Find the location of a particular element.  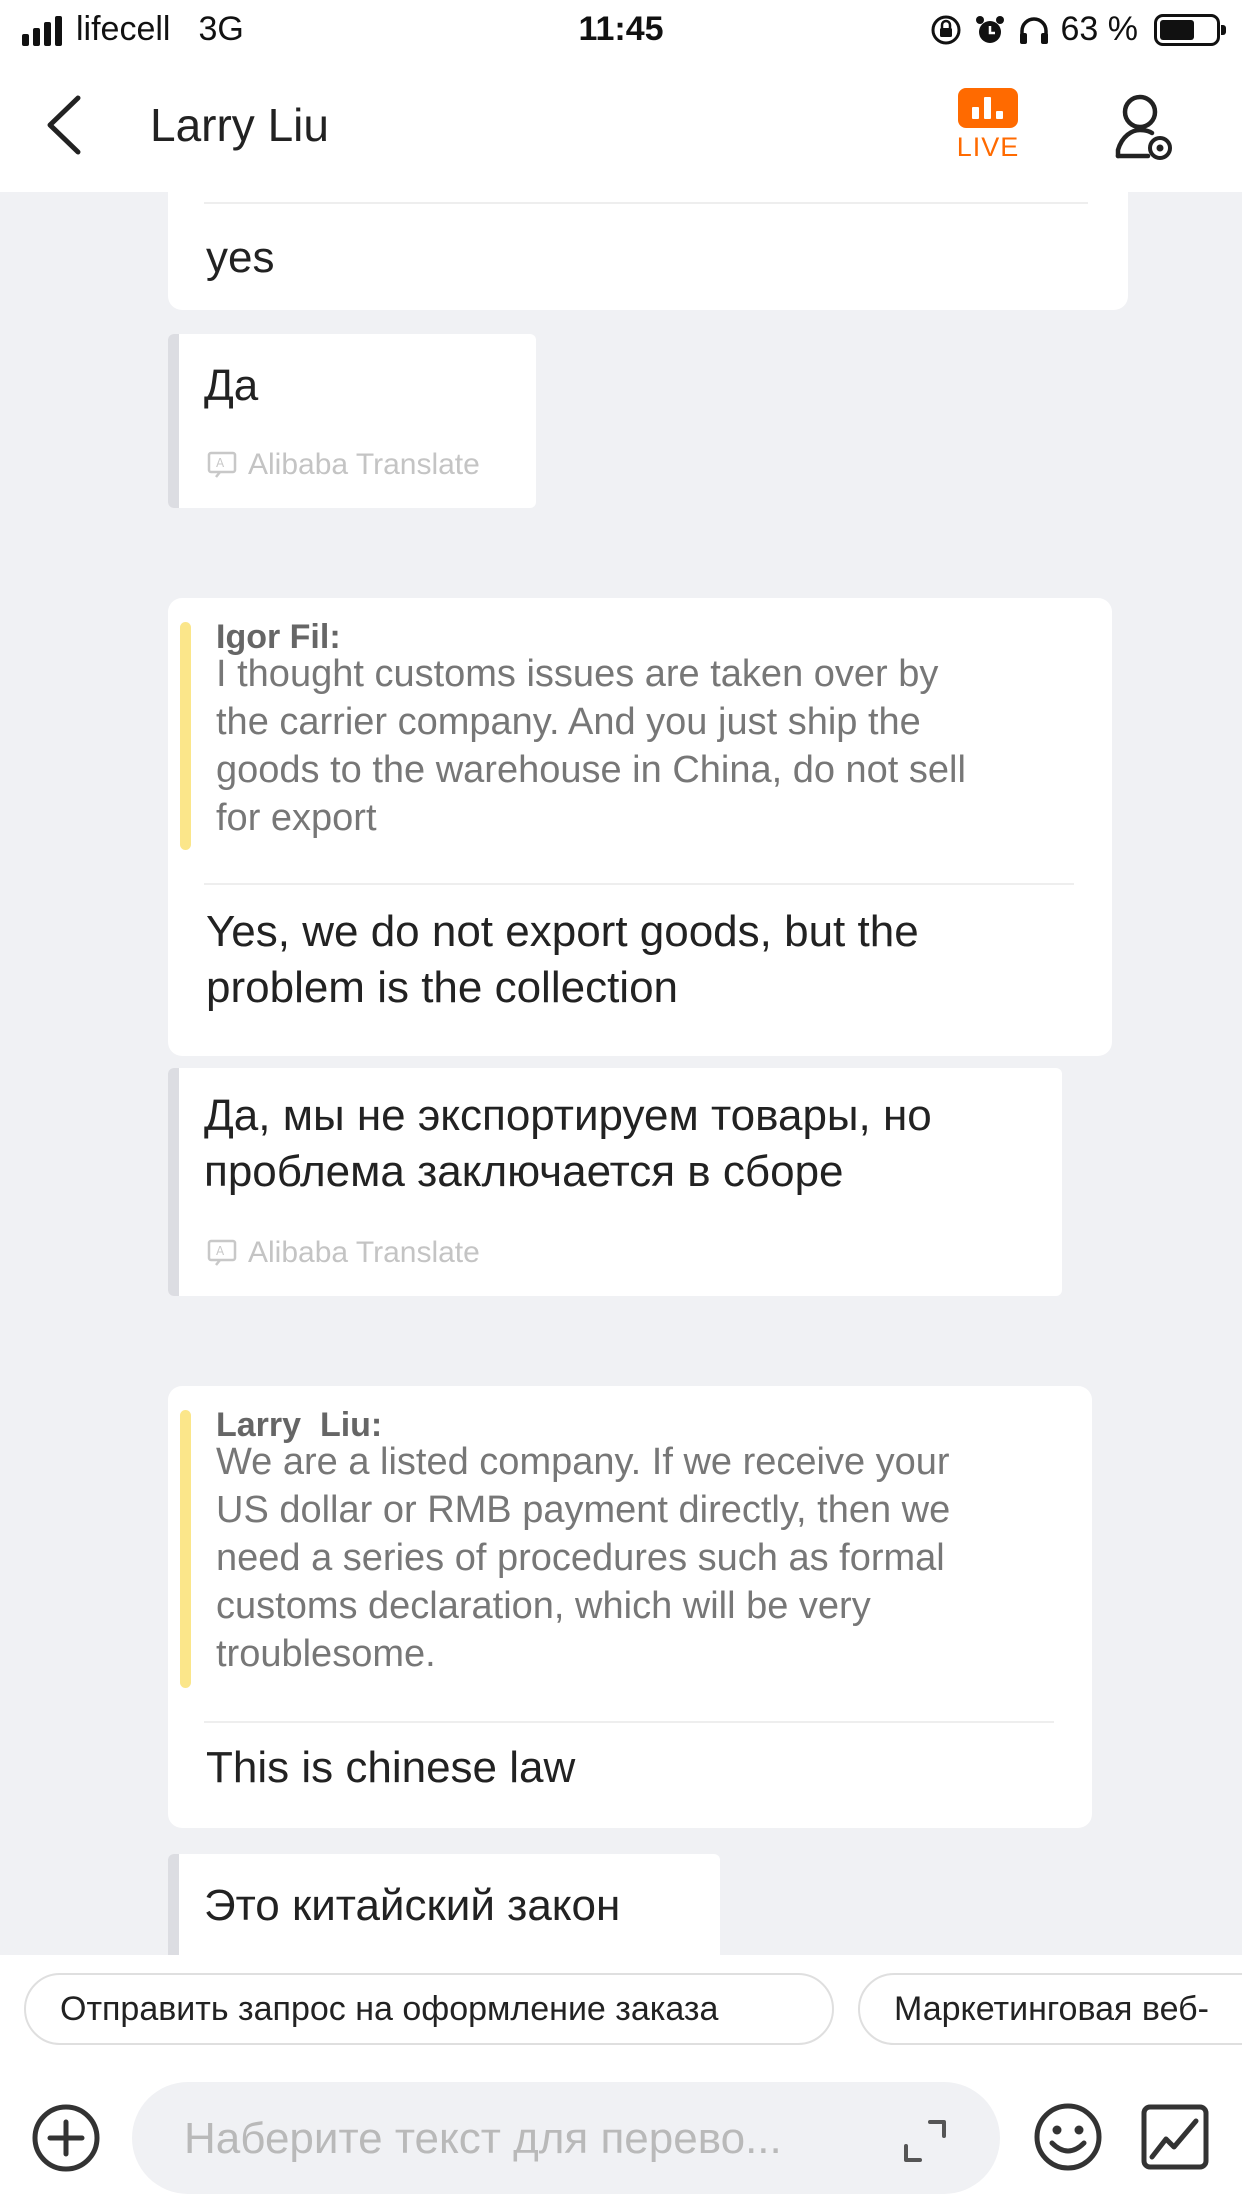

message-line: Yes, we do not export goods, but the is located at coordinates (562, 931).